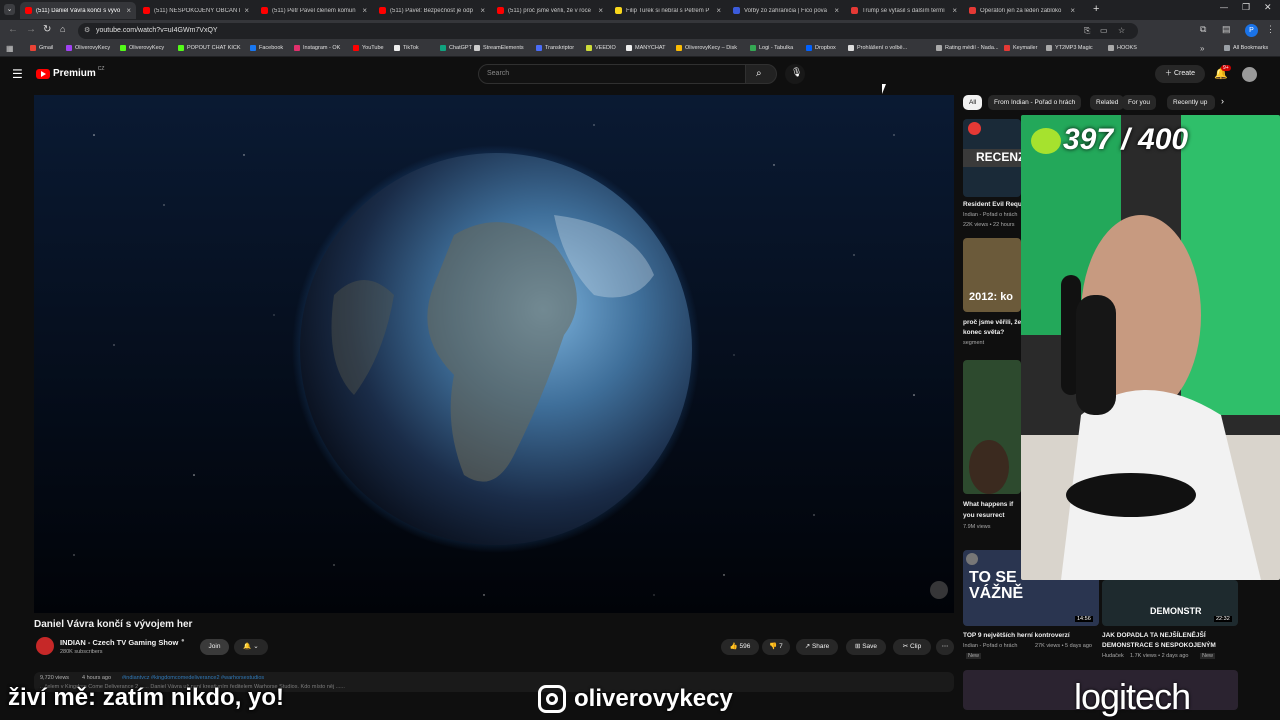  Describe the element at coordinates (209, 48) in the screenshot. I see `bookmark-item: POPOUT CHAT KICK` at that location.